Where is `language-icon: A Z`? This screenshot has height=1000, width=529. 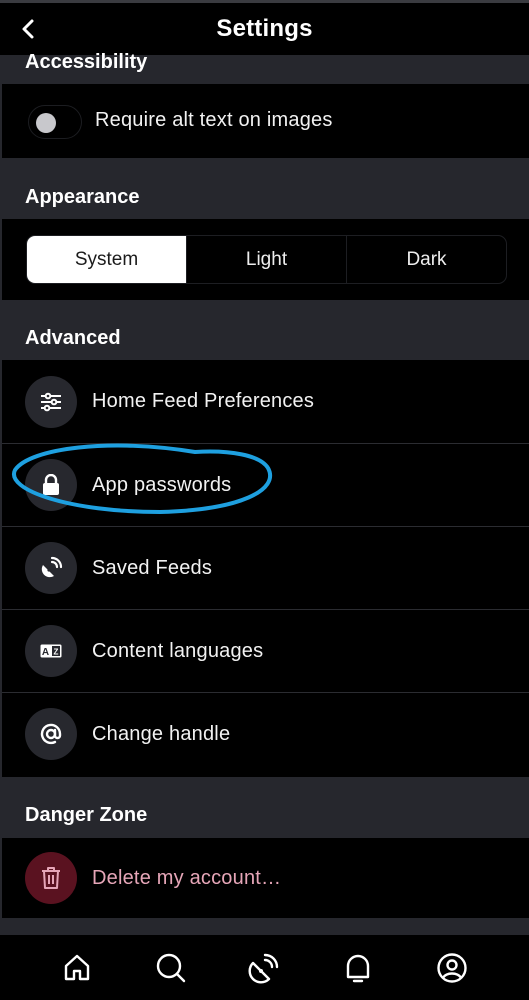
language-icon: A Z is located at coordinates (51, 651).